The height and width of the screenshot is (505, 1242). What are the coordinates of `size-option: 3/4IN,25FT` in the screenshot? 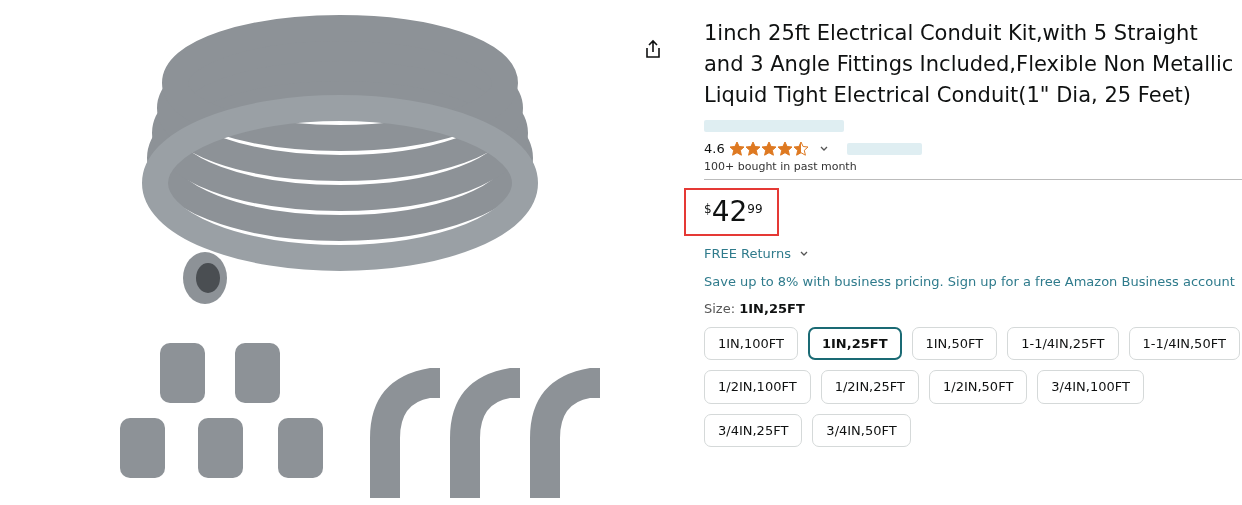 It's located at (753, 430).